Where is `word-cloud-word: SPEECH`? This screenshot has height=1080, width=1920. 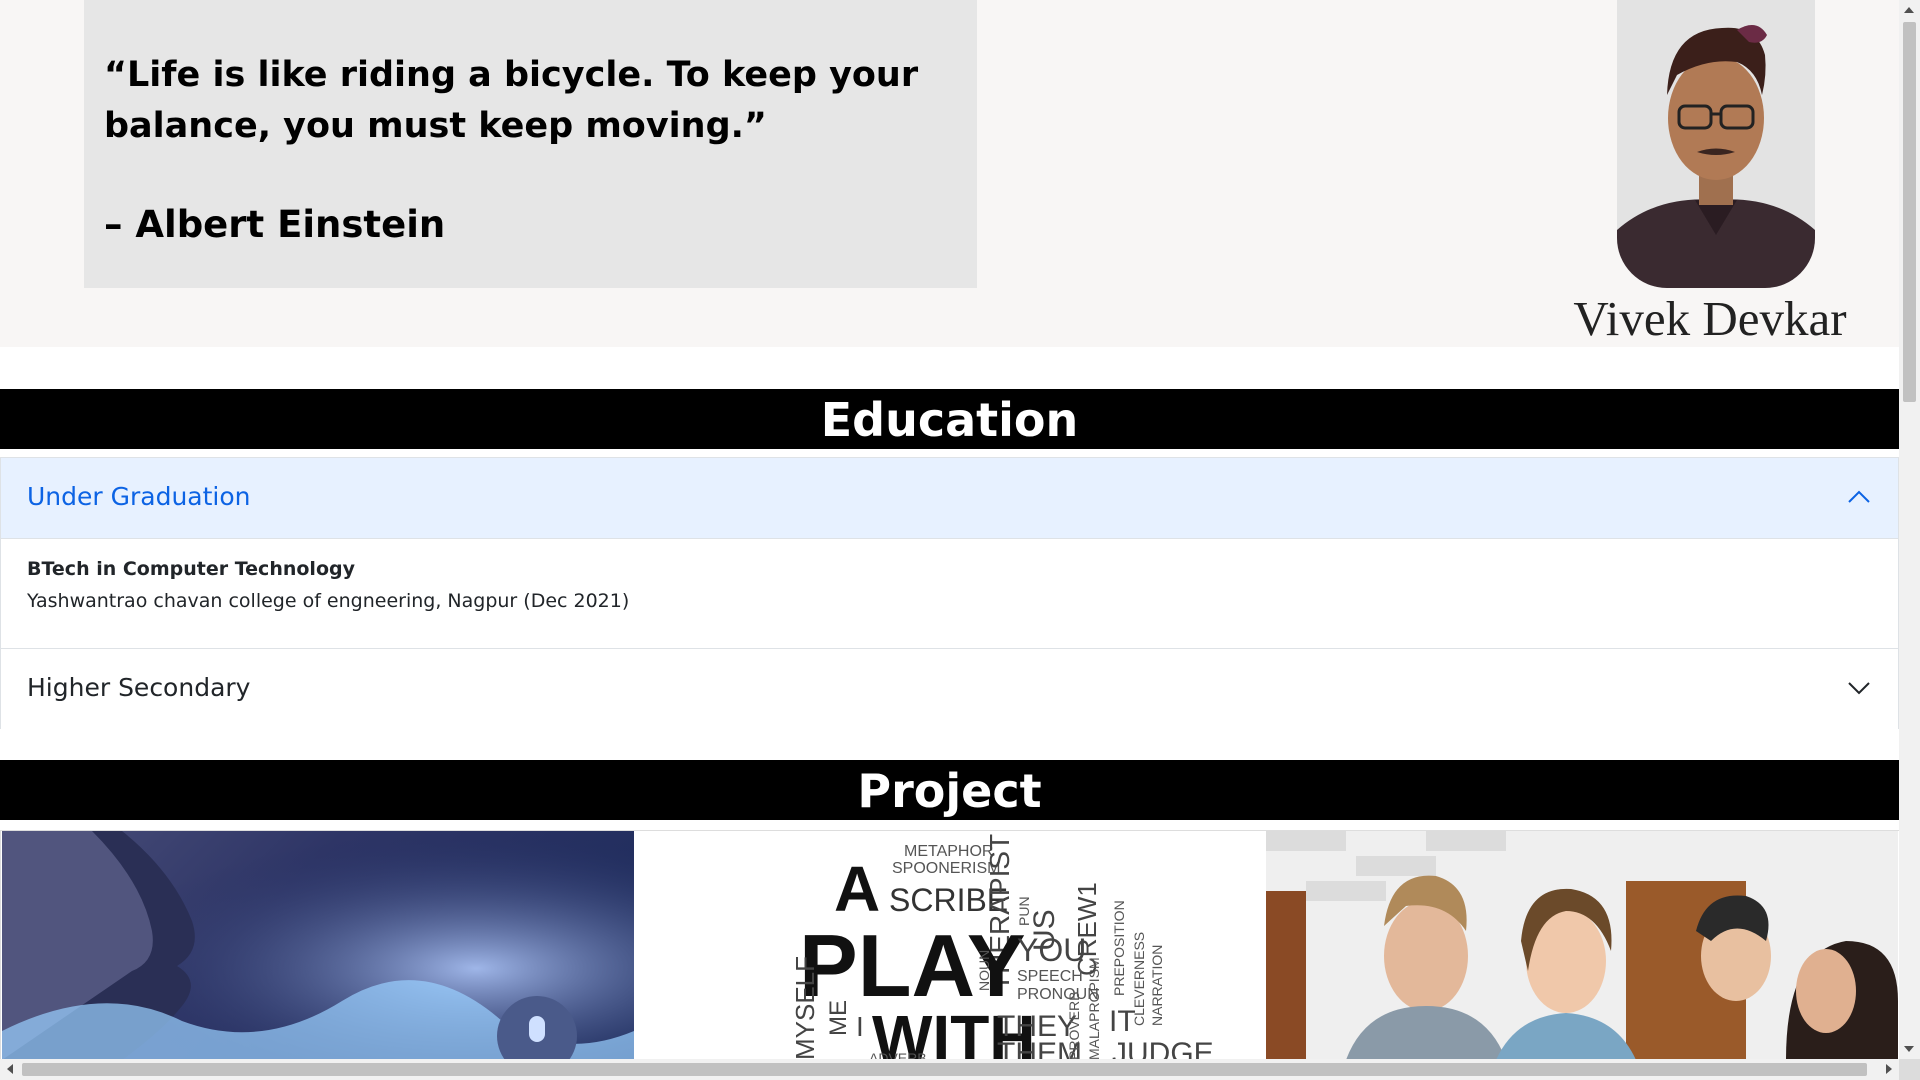
word-cloud-word: SPEECH is located at coordinates (1050, 976).